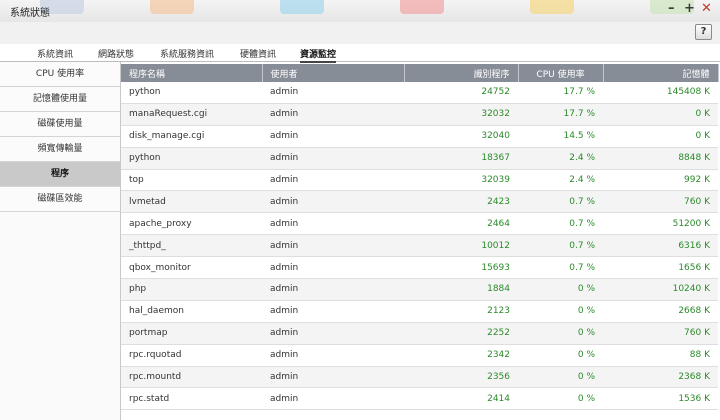 The height and width of the screenshot is (420, 720). What do you see at coordinates (461, 311) in the screenshot?
I see `pid-cell: 2123` at bounding box center [461, 311].